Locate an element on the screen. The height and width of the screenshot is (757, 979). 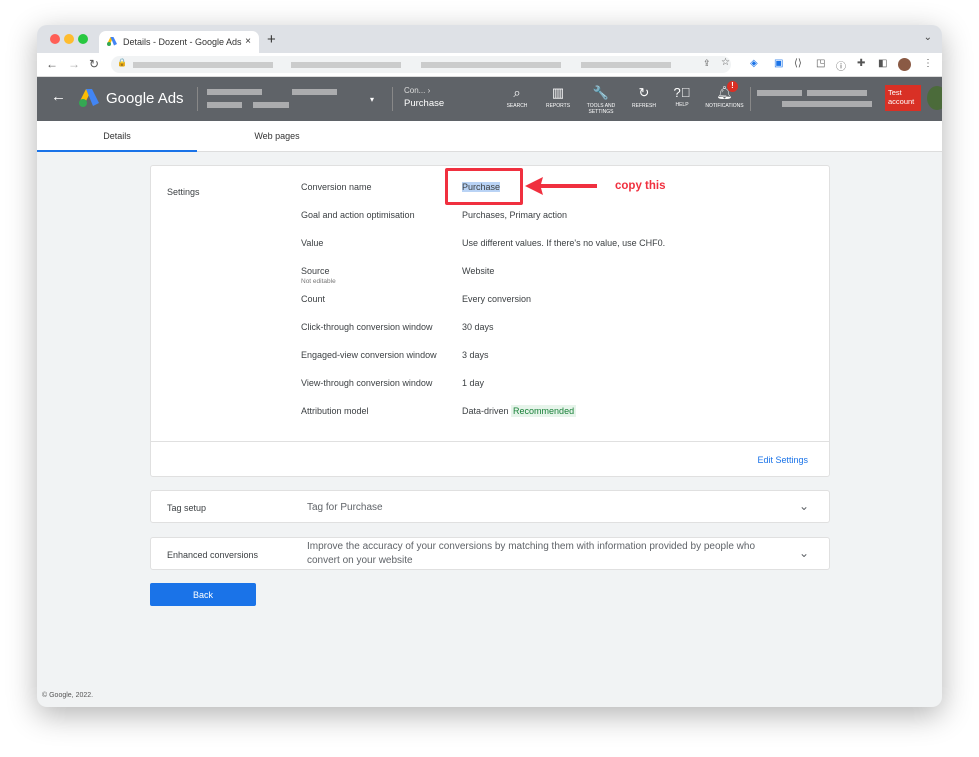
tab-search-chevron-icon: ⌄ is located at coordinates (928, 37).